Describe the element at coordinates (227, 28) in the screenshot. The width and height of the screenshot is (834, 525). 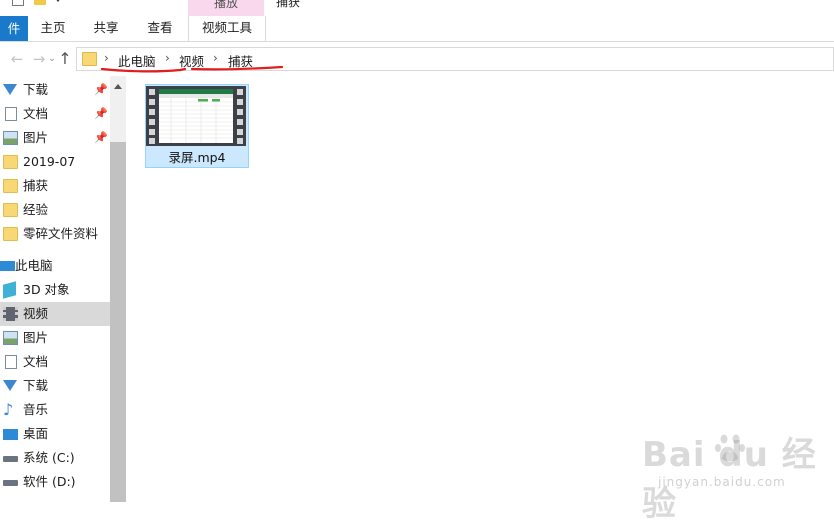
I see `tab-video-tools: 视频工具` at that location.